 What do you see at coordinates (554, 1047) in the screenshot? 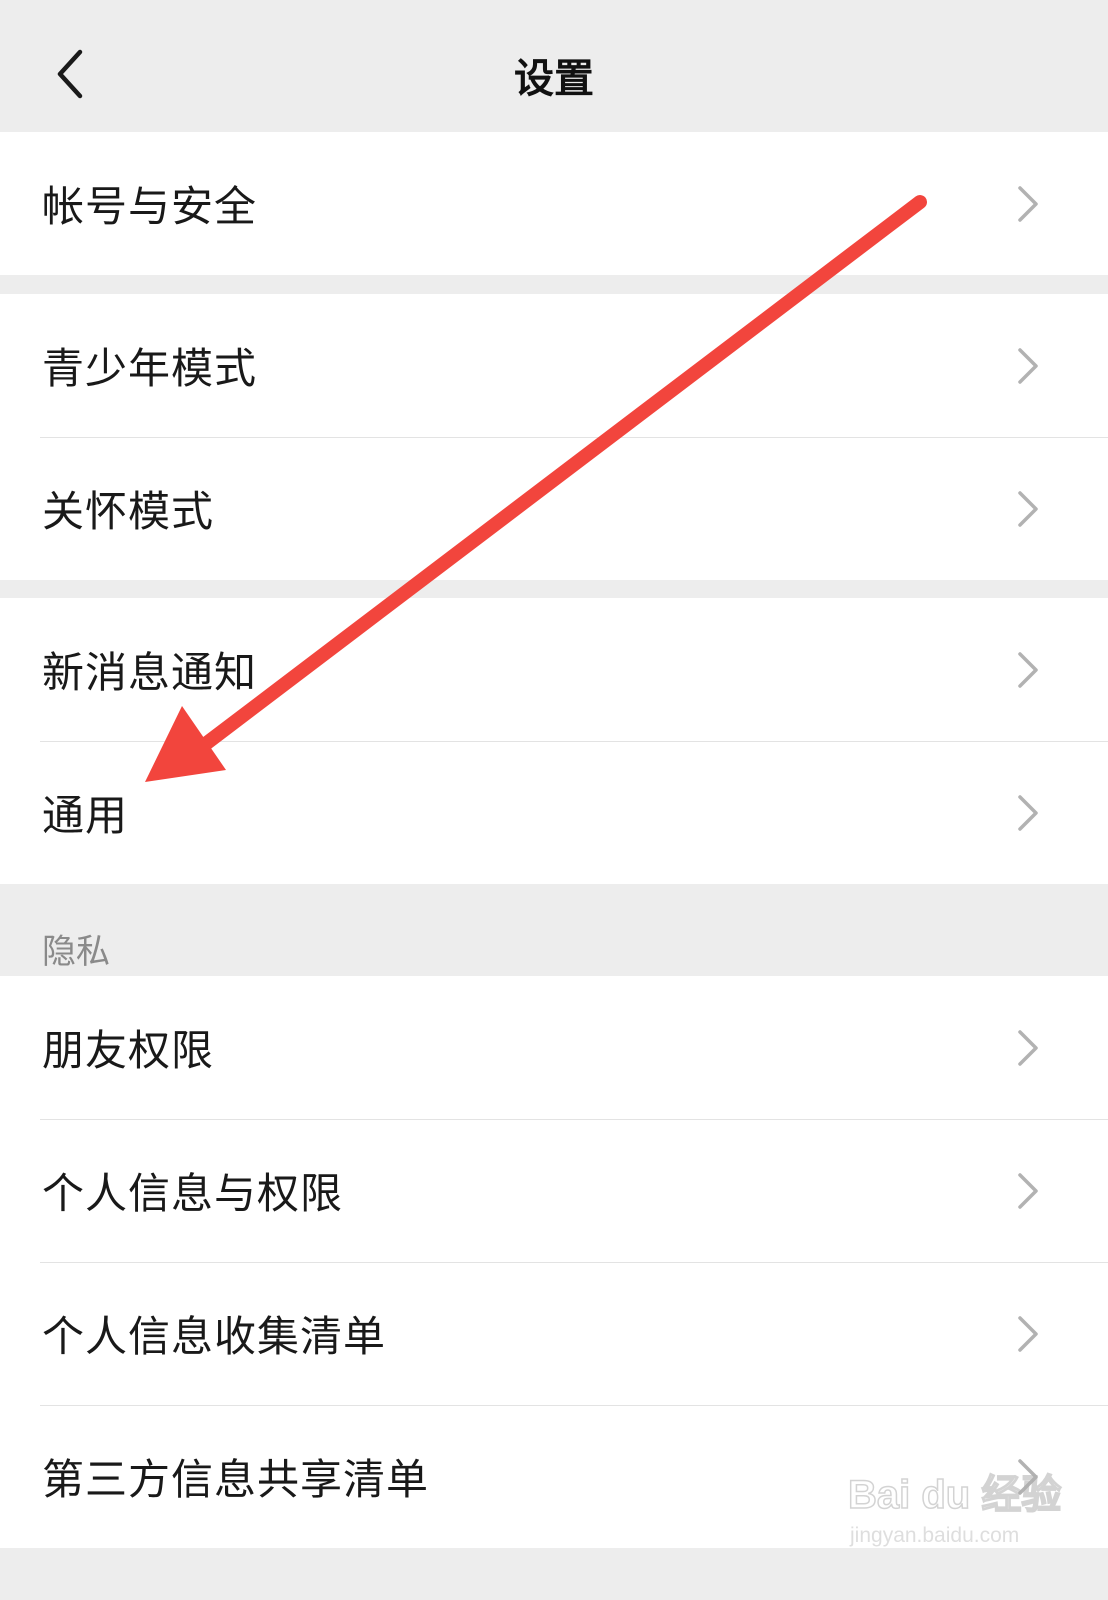
I see `settings-item-friend-permissions: 朋友权限` at bounding box center [554, 1047].